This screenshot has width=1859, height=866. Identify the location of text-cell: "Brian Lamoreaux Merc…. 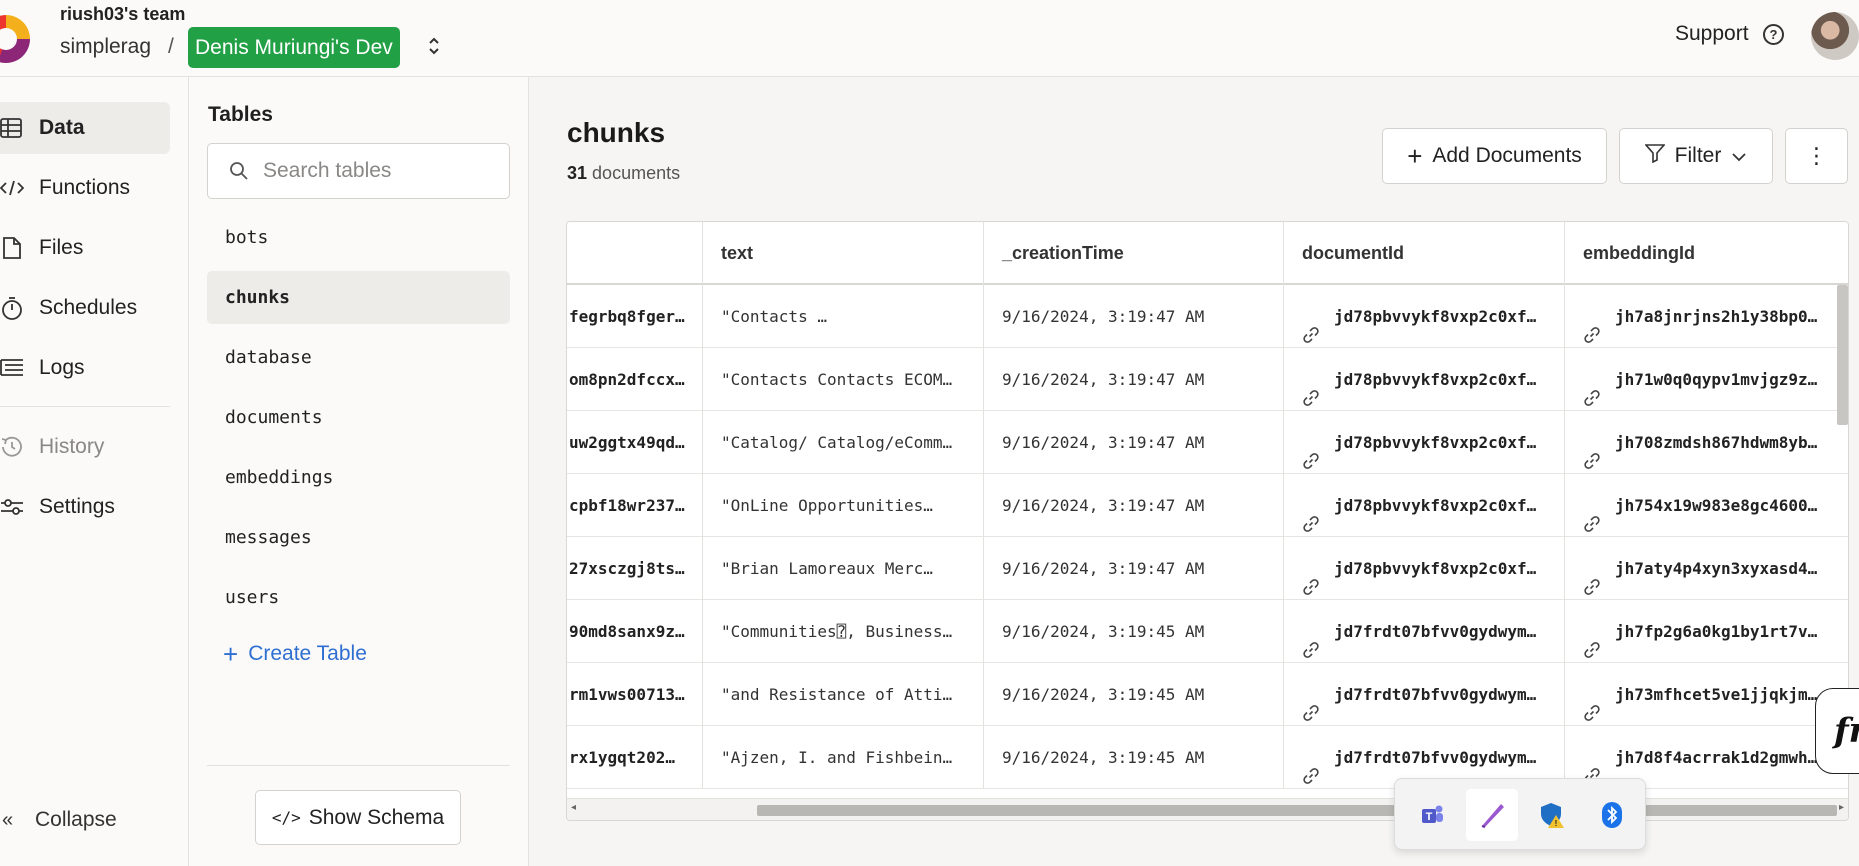
(843, 568).